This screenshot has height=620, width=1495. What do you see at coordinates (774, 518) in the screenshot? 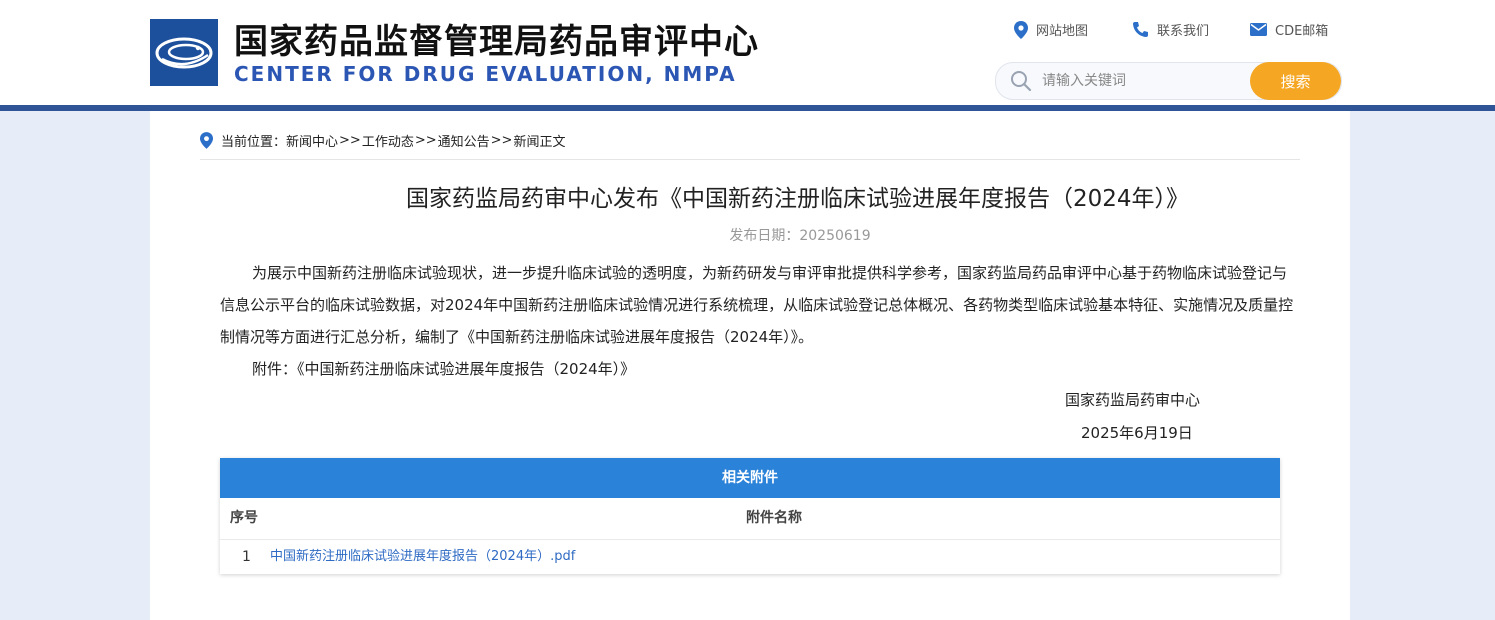
I see `column-header-name: 附件名称` at bounding box center [774, 518].